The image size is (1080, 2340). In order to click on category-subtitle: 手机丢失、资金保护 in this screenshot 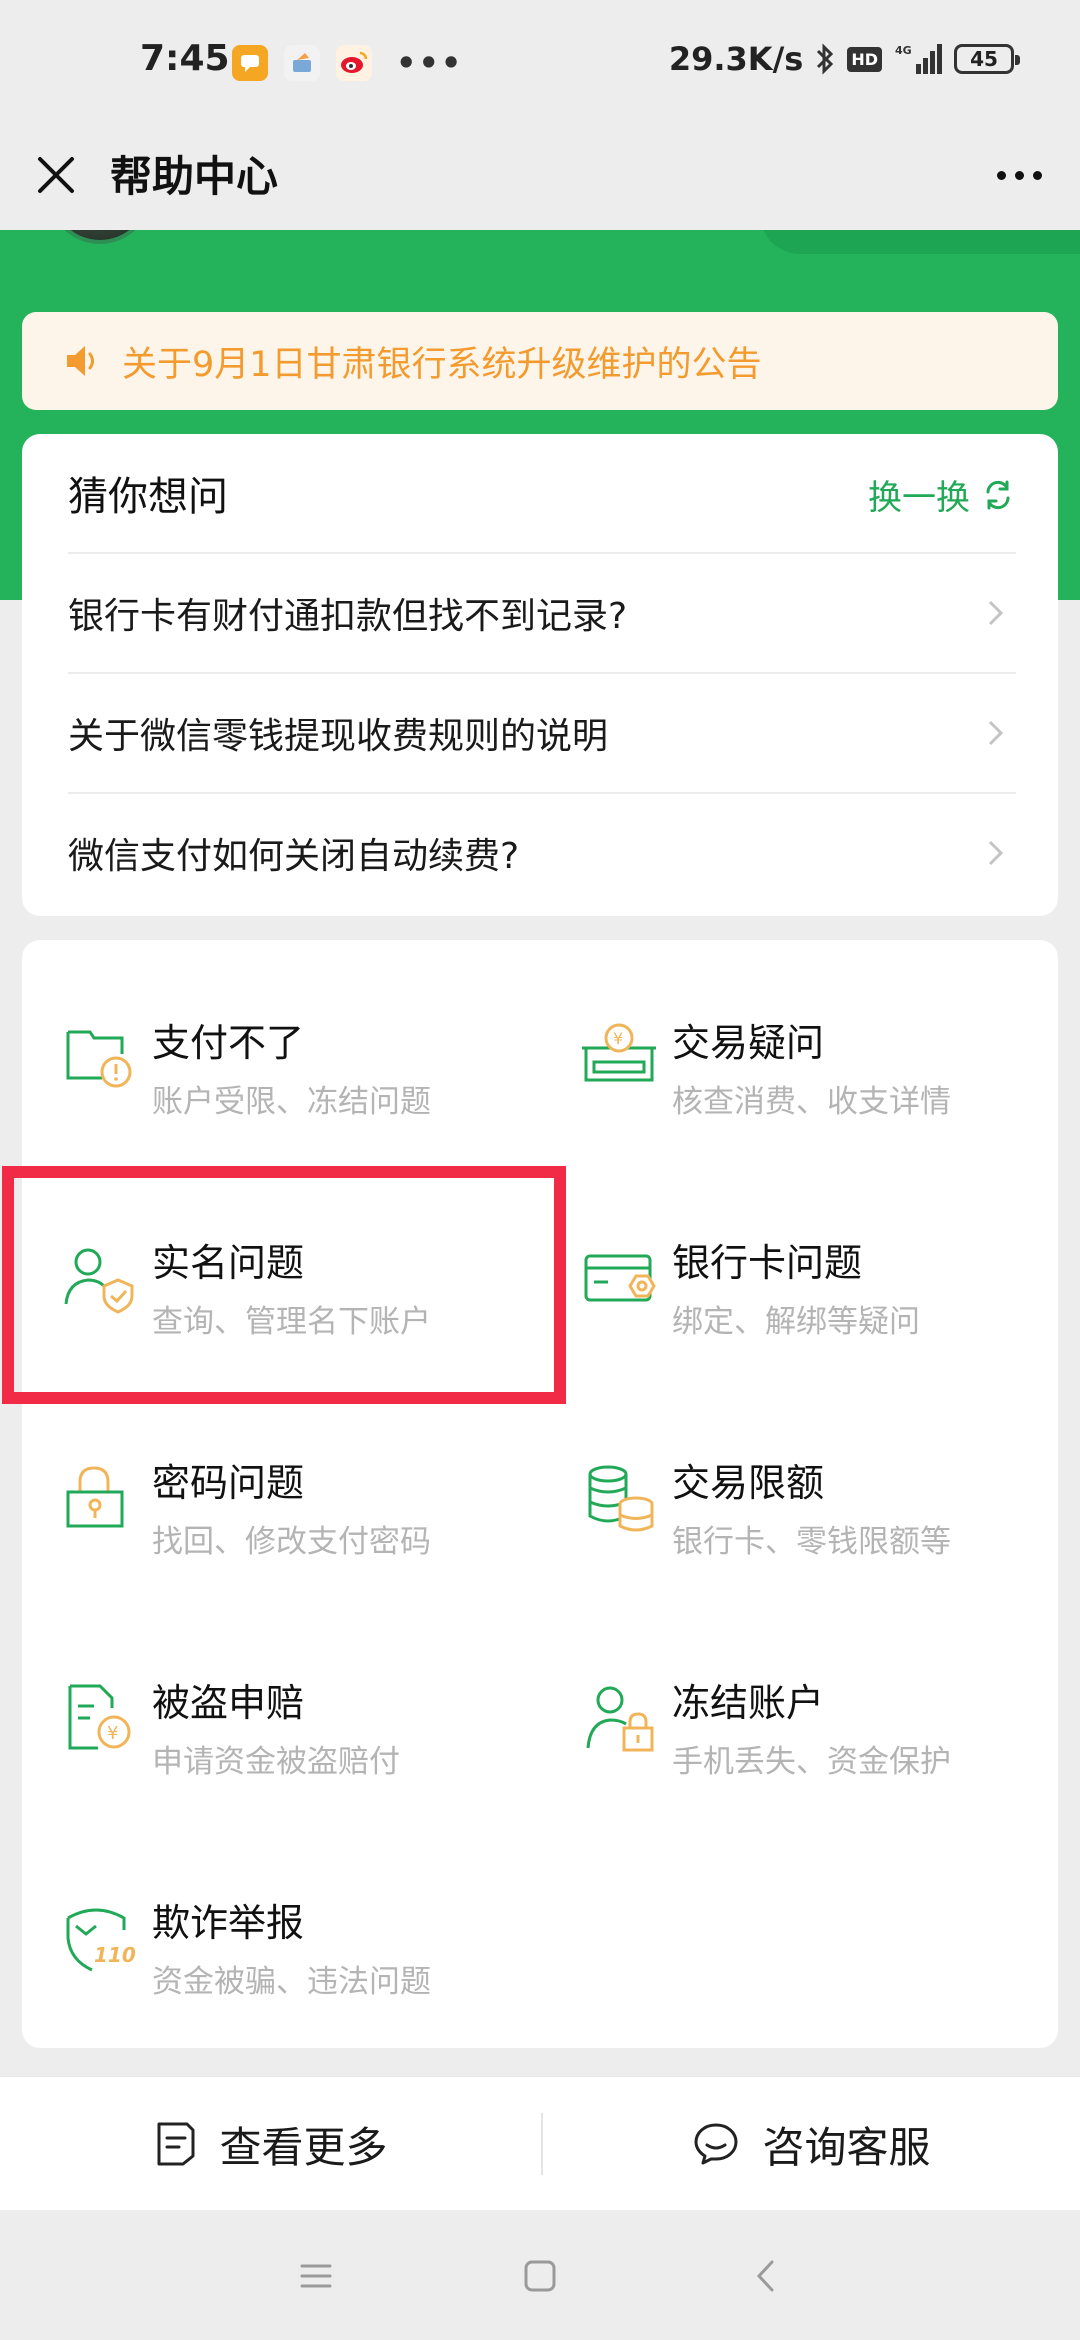, I will do `click(811, 1762)`.